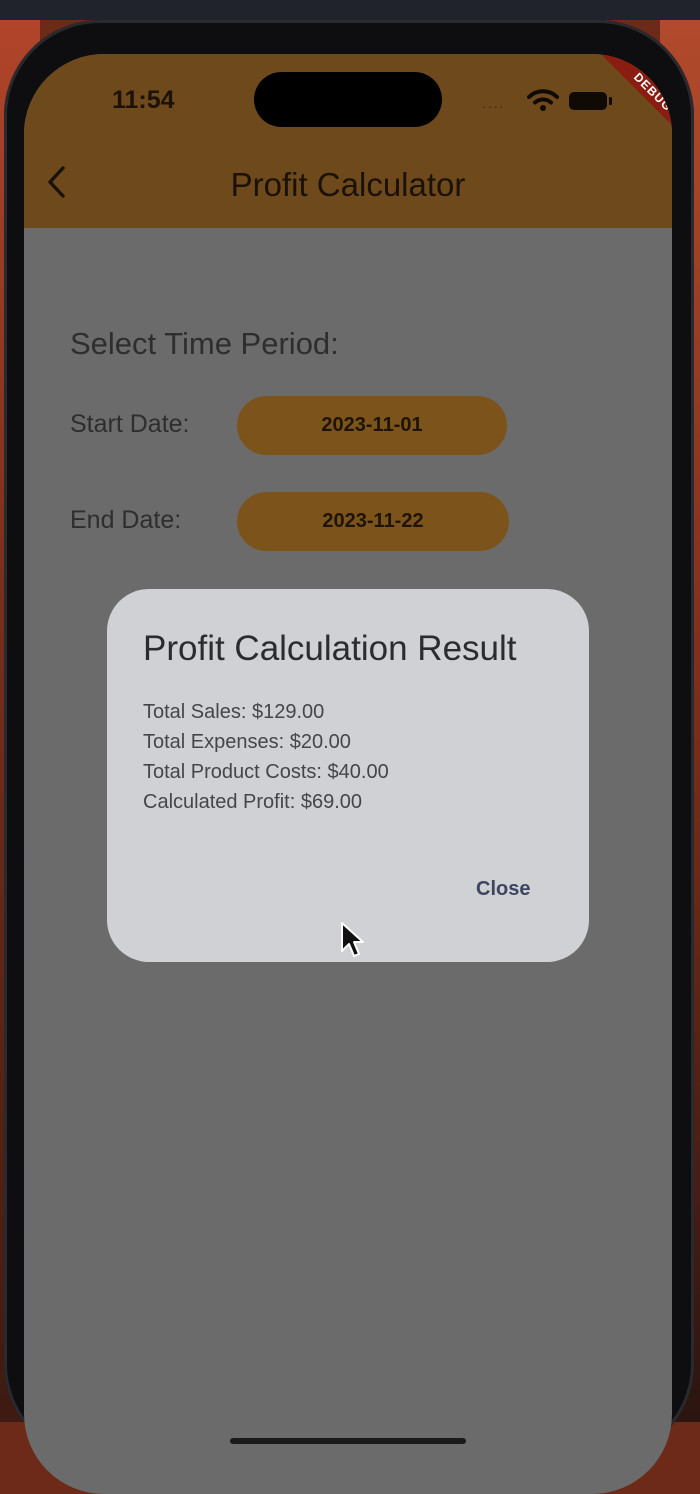  Describe the element at coordinates (348, 99) in the screenshot. I see `dynamic-island` at that location.